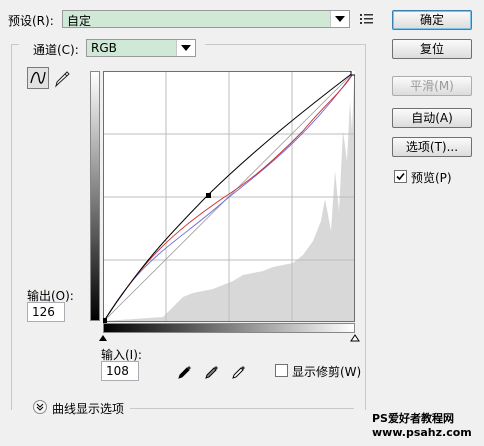 Image resolution: width=484 pixels, height=446 pixels. What do you see at coordinates (46, 312) in the screenshot?
I see `output-field: 126` at bounding box center [46, 312].